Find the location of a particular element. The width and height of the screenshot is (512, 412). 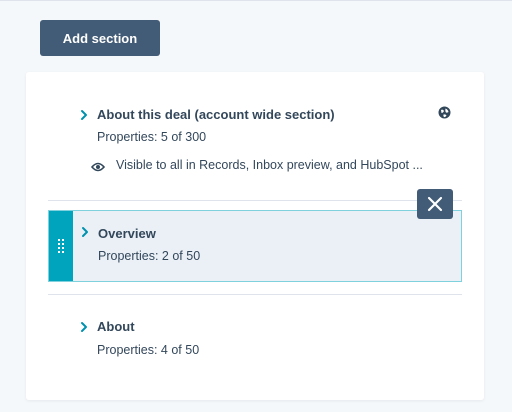

close-button is located at coordinates (435, 204).